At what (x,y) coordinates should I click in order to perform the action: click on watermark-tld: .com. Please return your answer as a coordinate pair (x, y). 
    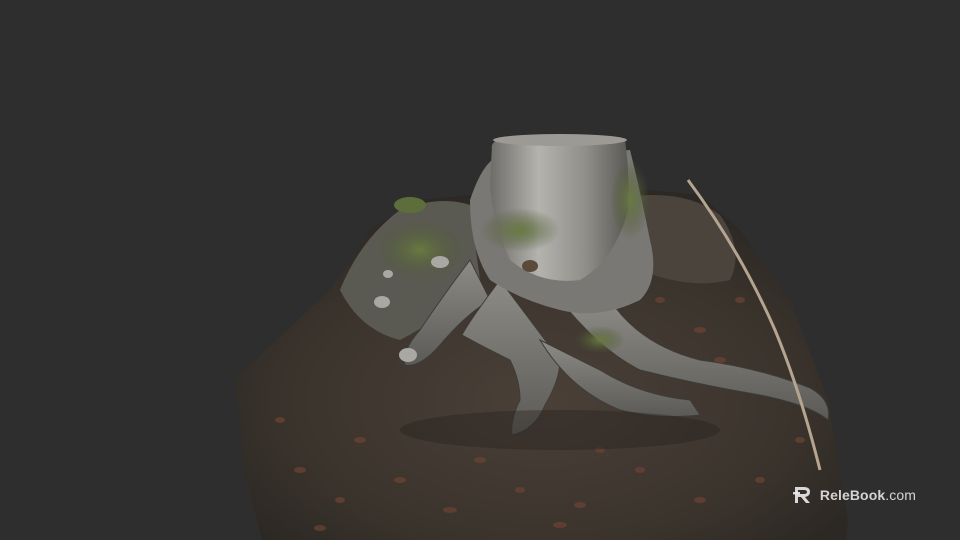
    Looking at the image, I should click on (900, 495).